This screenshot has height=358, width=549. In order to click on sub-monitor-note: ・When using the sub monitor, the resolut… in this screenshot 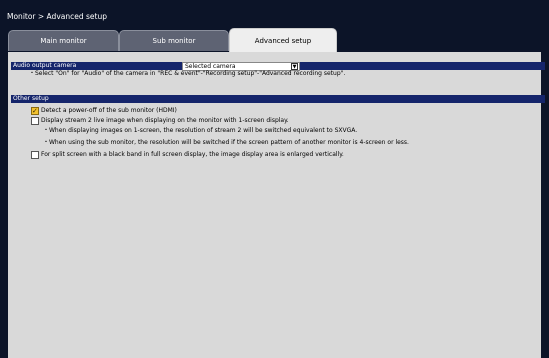, I will do `click(226, 142)`.